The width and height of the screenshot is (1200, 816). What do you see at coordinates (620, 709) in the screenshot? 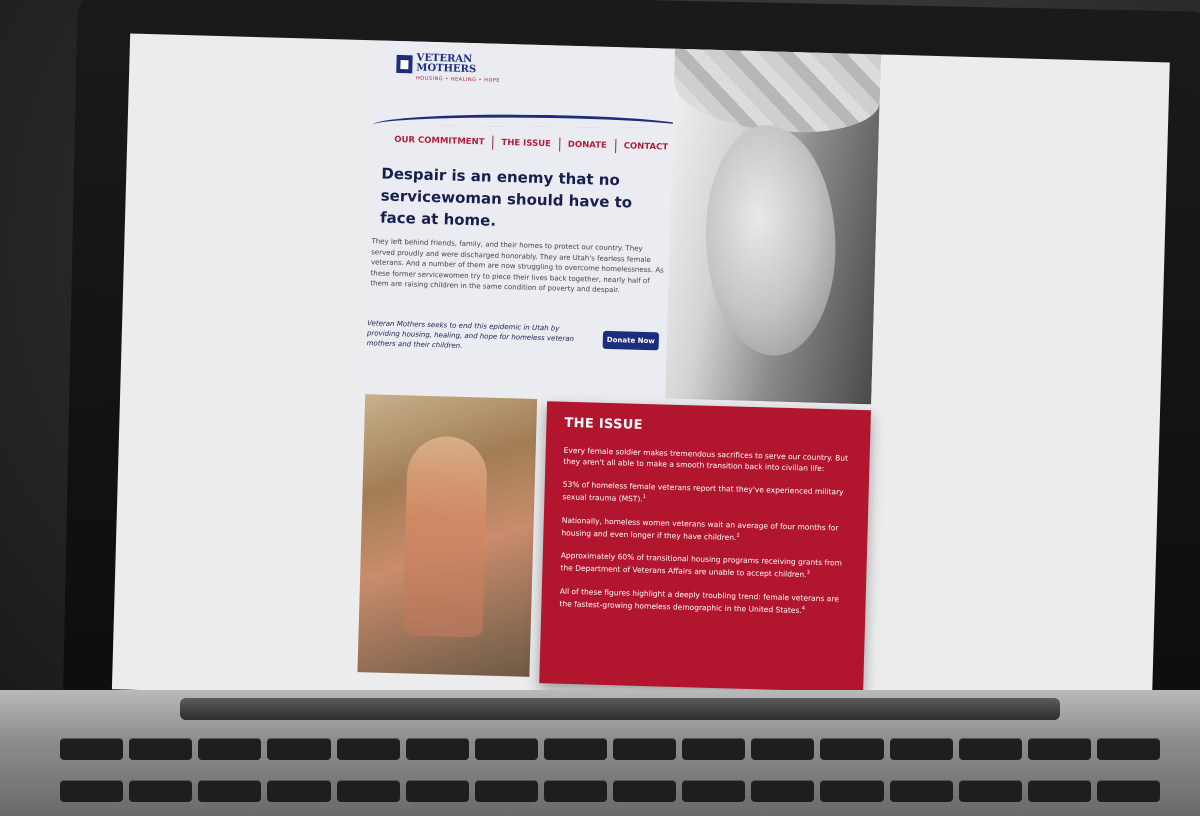
I see `laptop-hinge` at bounding box center [620, 709].